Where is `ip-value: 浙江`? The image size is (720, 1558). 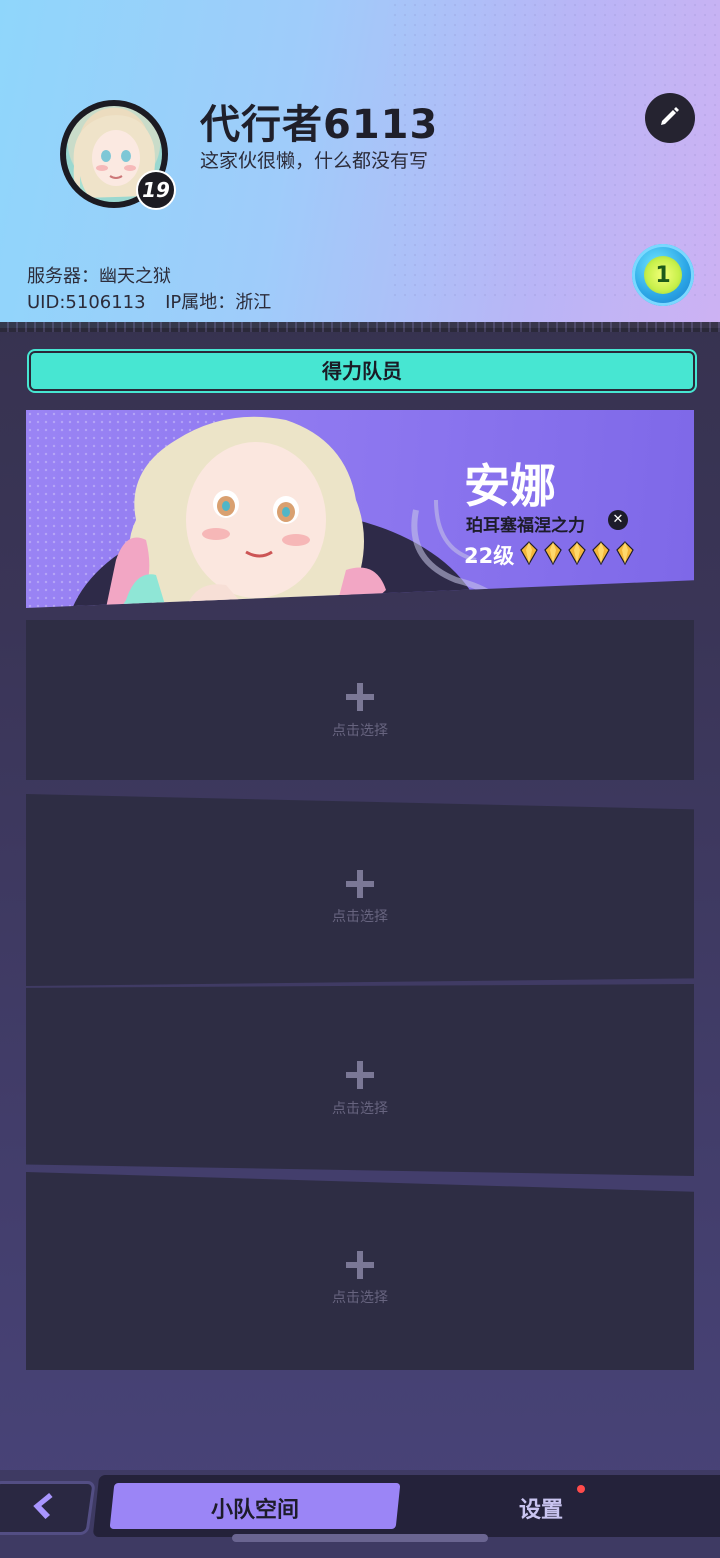
ip-value: 浙江 is located at coordinates (253, 302).